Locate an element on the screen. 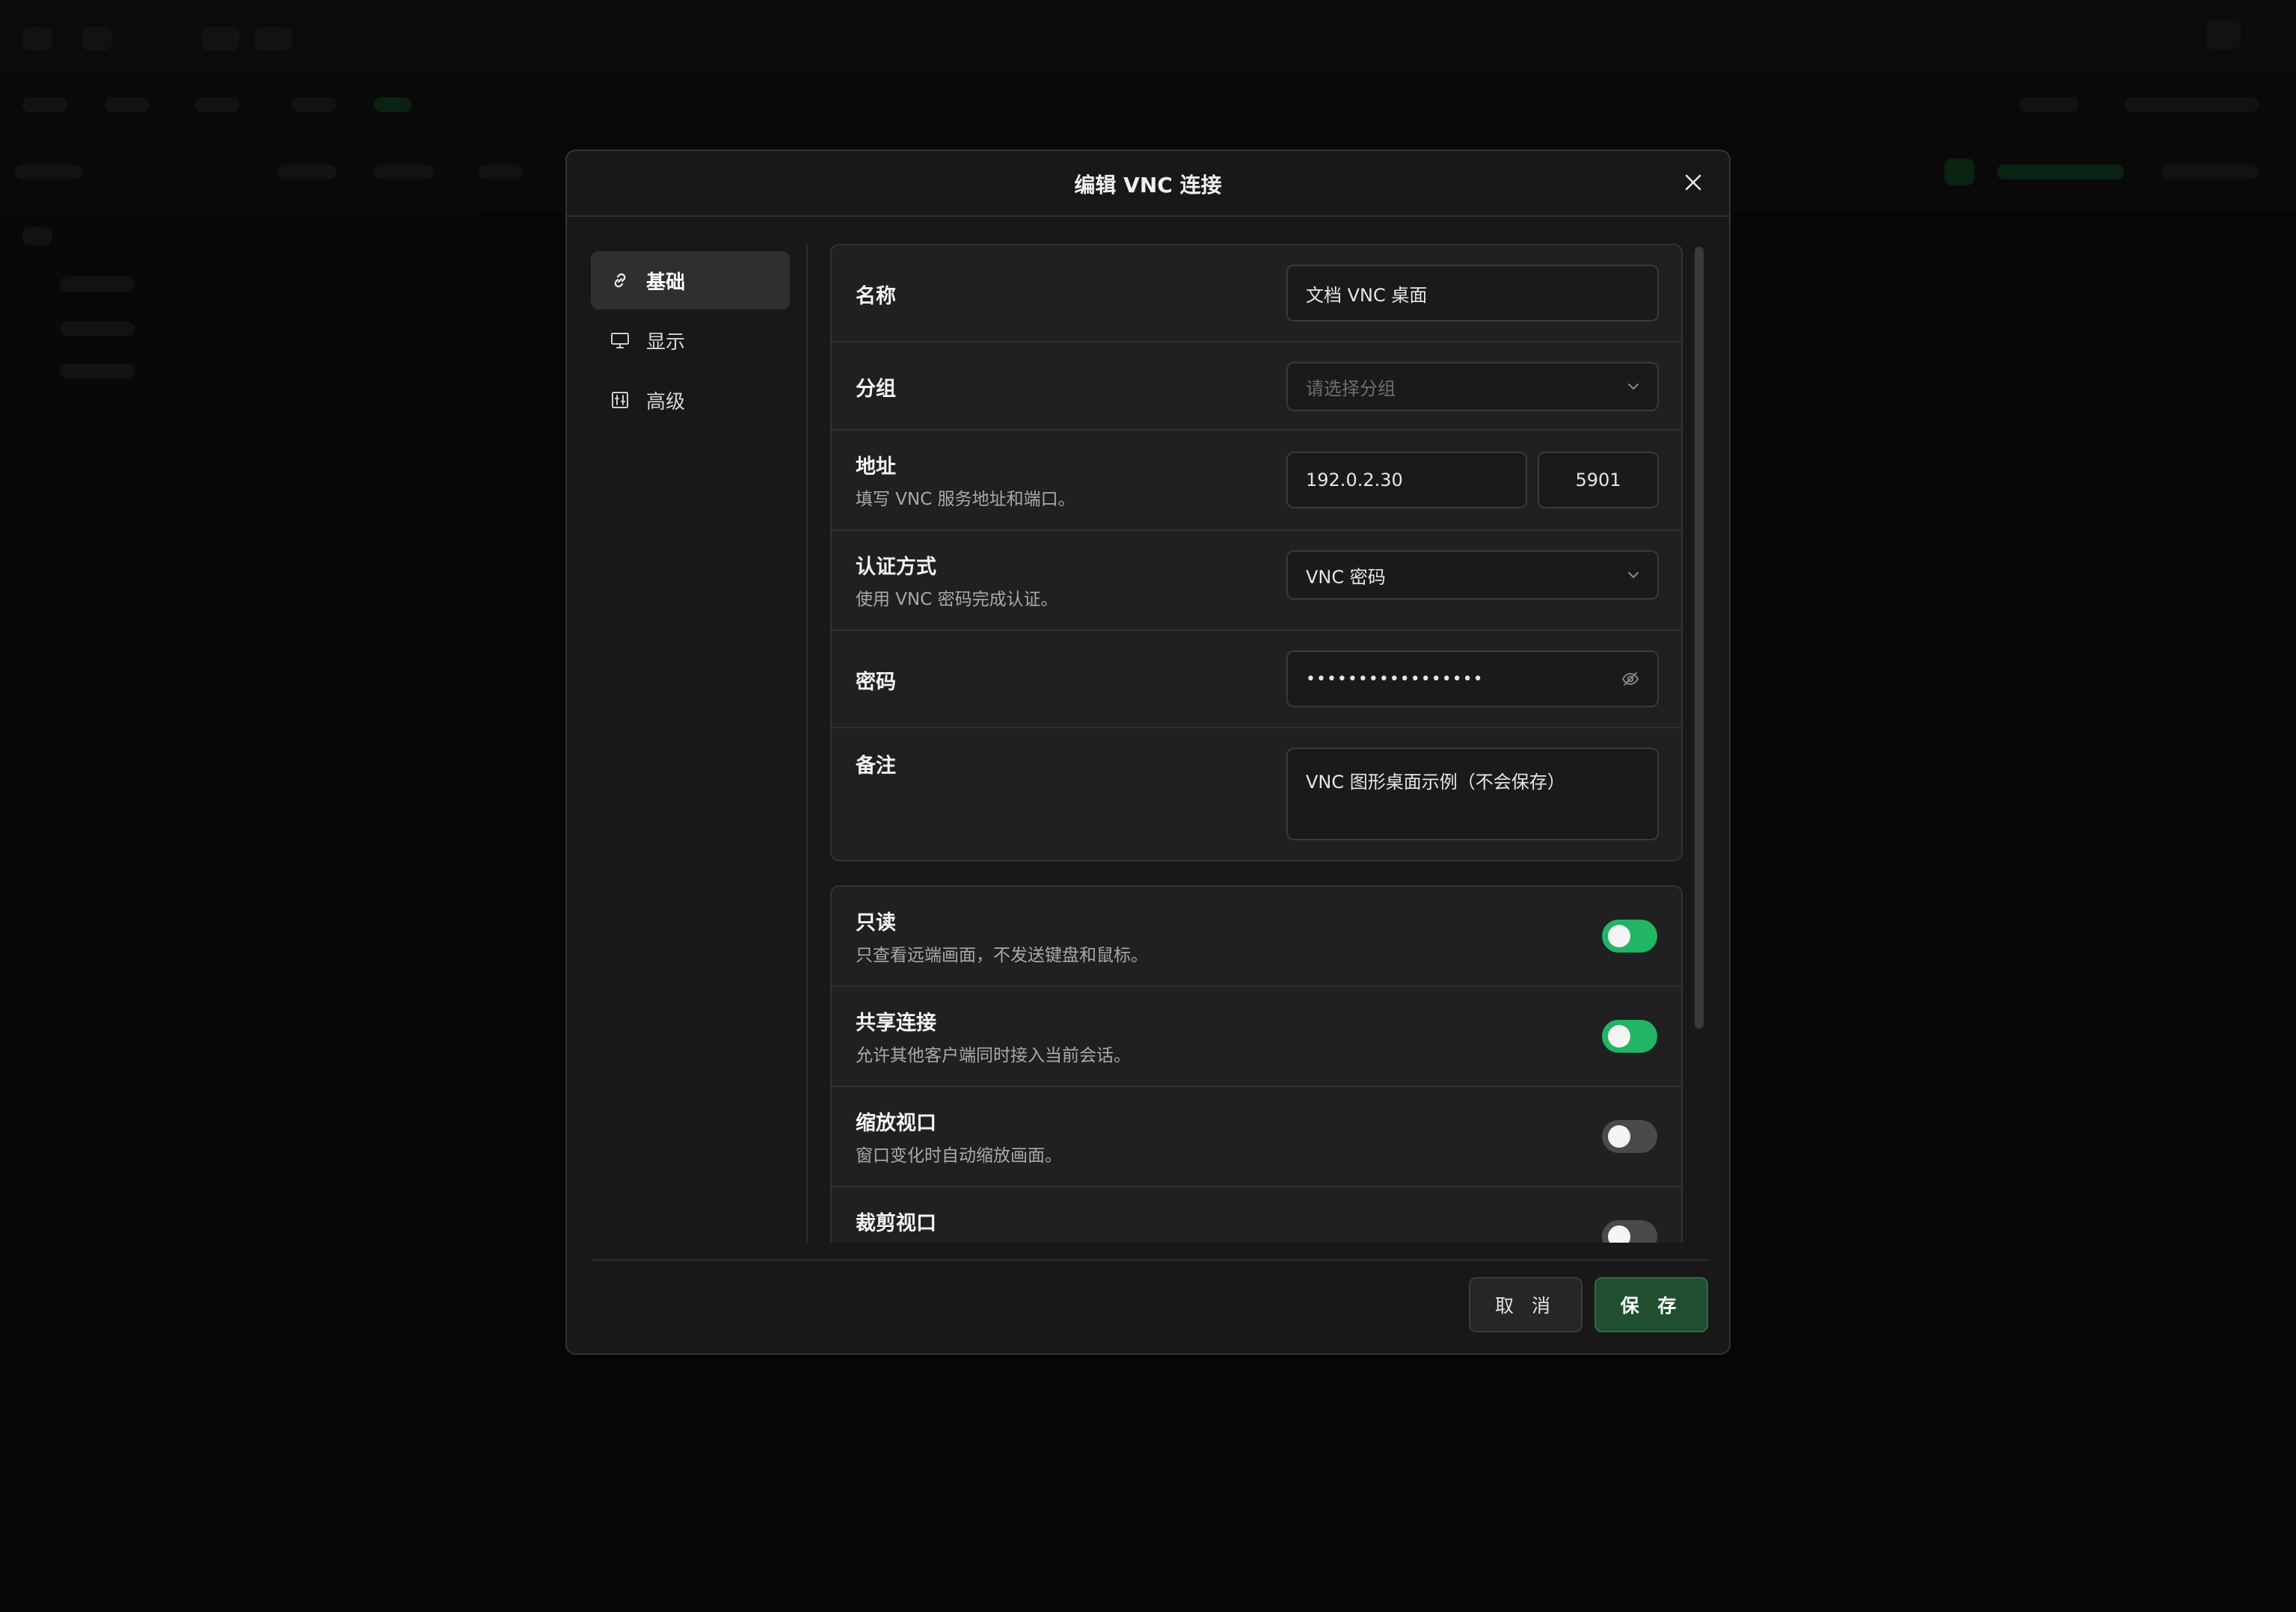 The image size is (2296, 1612). auth-description: 使用 VNC 密码完成认证。 is located at coordinates (957, 600).